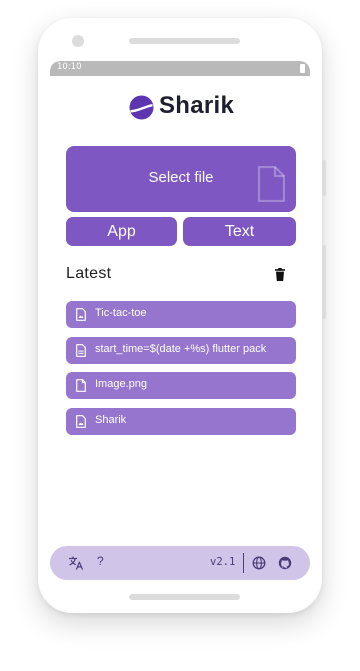 The image size is (360, 671). Describe the element at coordinates (141, 107) in the screenshot. I see `sharik-logo-icon` at that location.